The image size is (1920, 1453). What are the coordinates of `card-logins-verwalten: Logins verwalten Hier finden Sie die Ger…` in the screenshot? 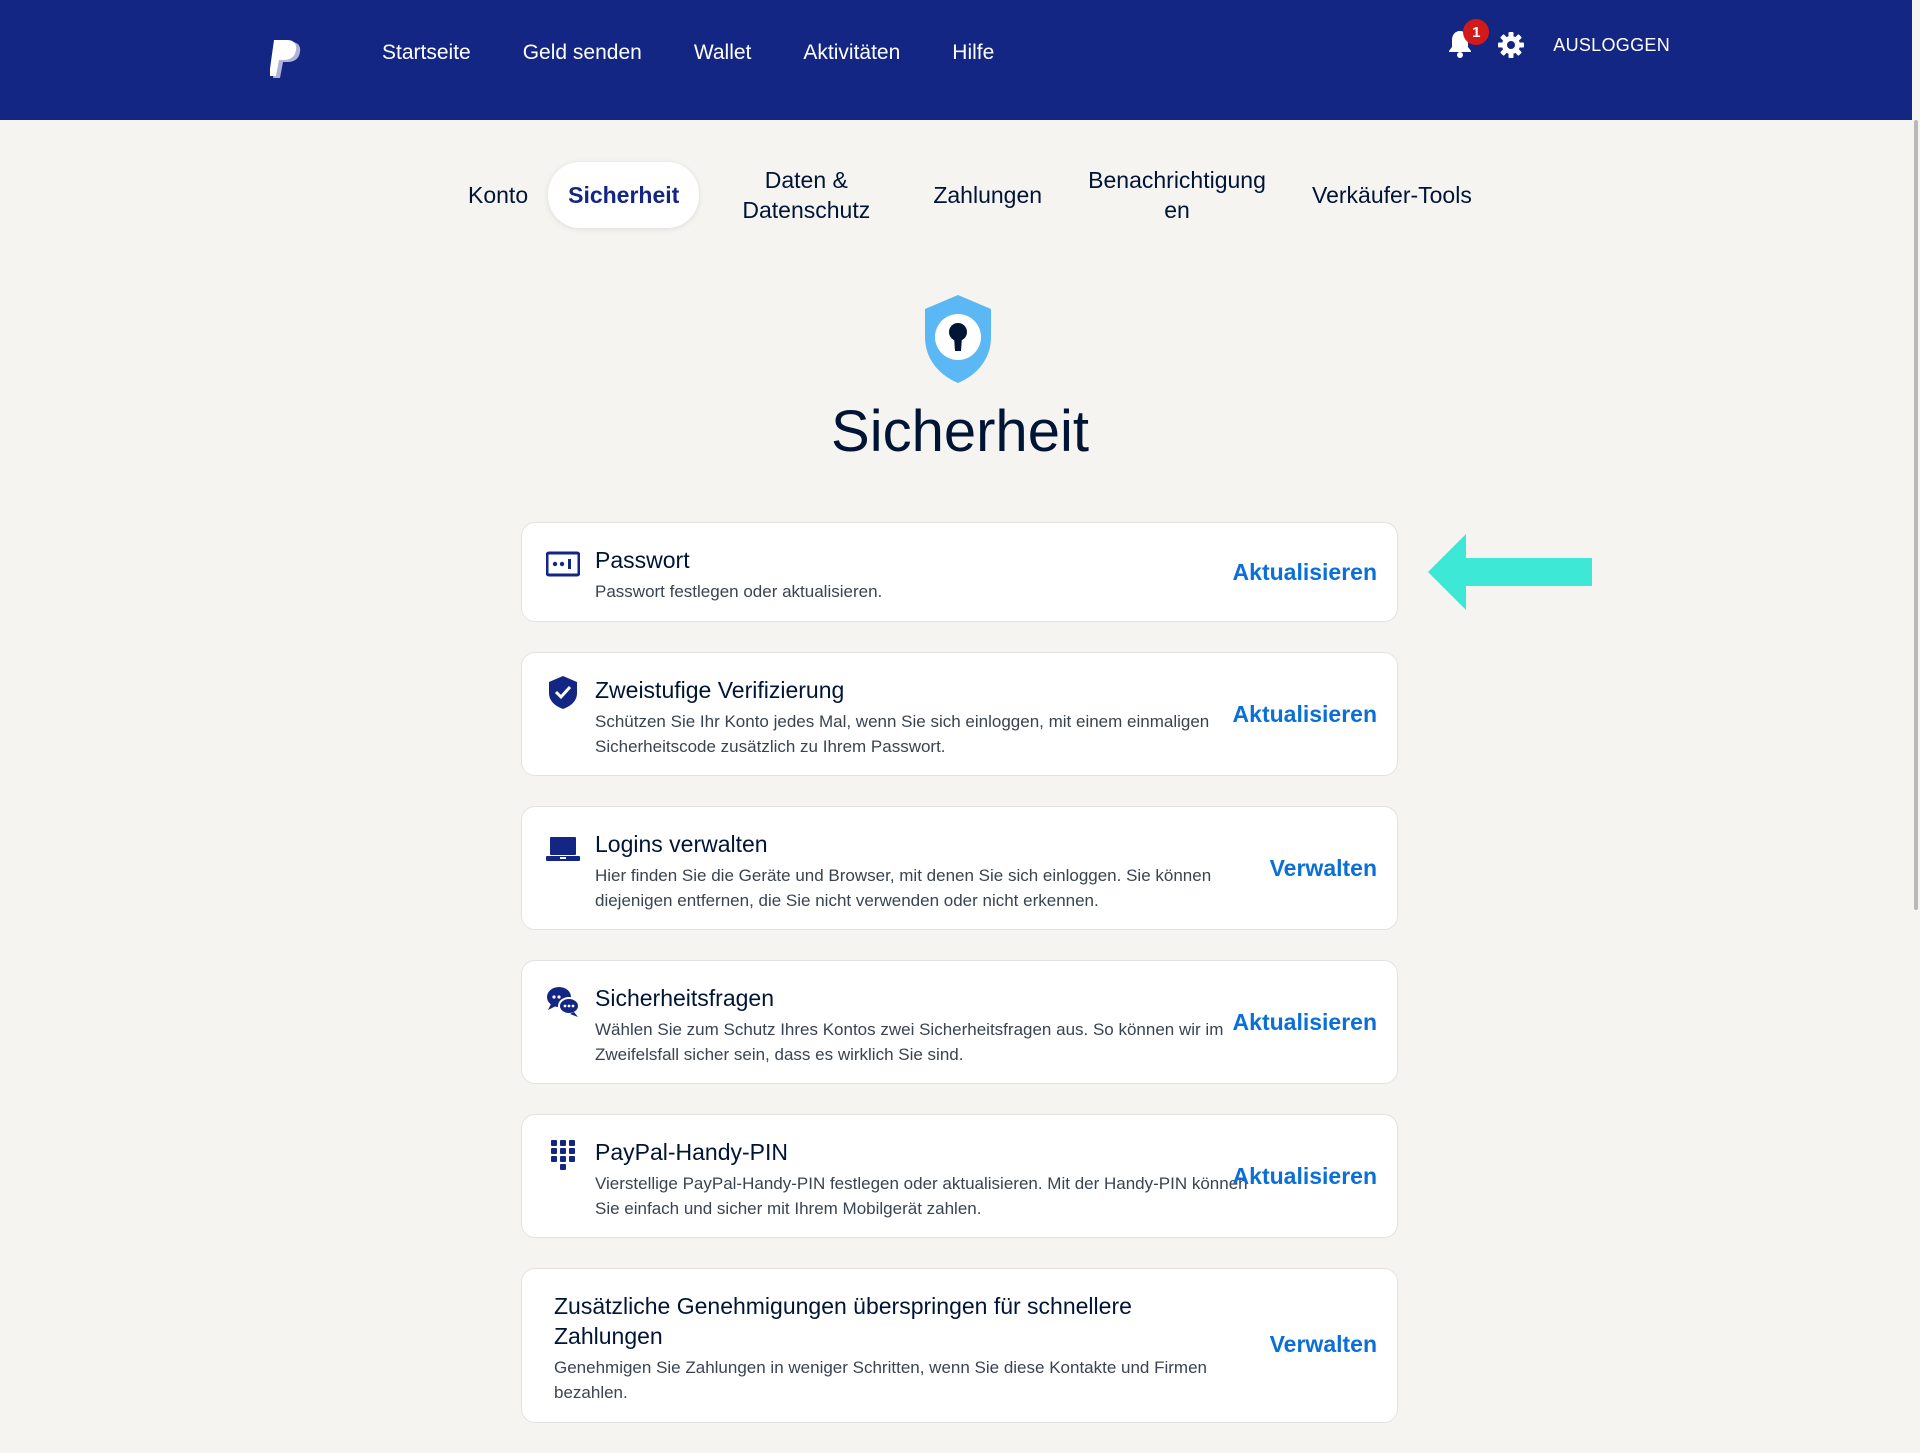 It's located at (959, 868).